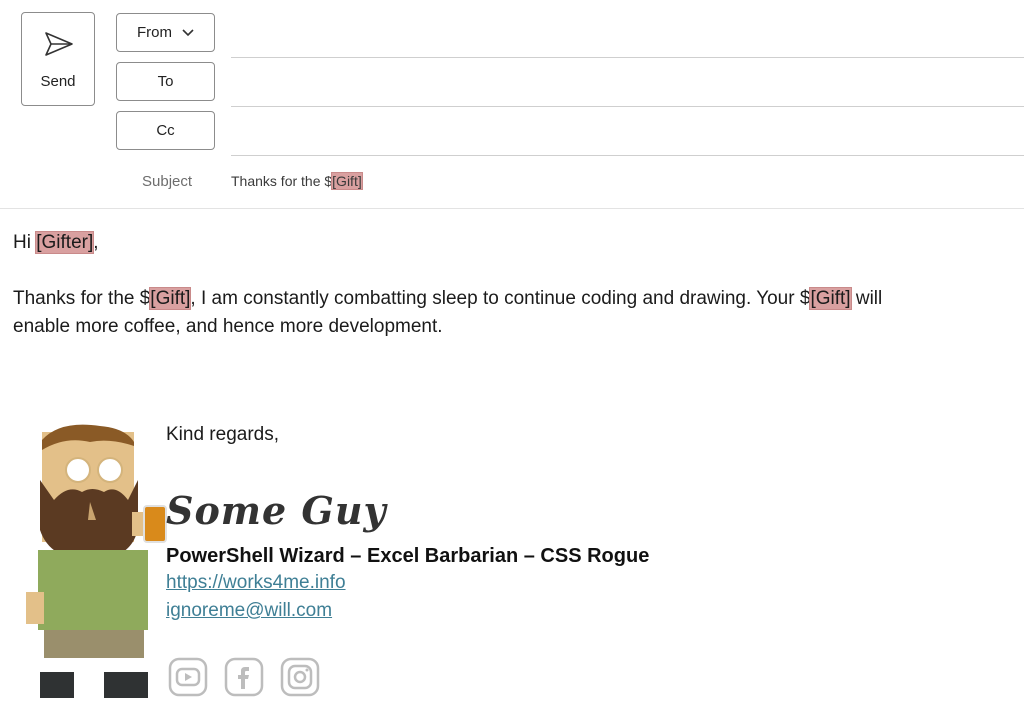  I want to click on gifter-token: [Gifter], so click(65, 242).